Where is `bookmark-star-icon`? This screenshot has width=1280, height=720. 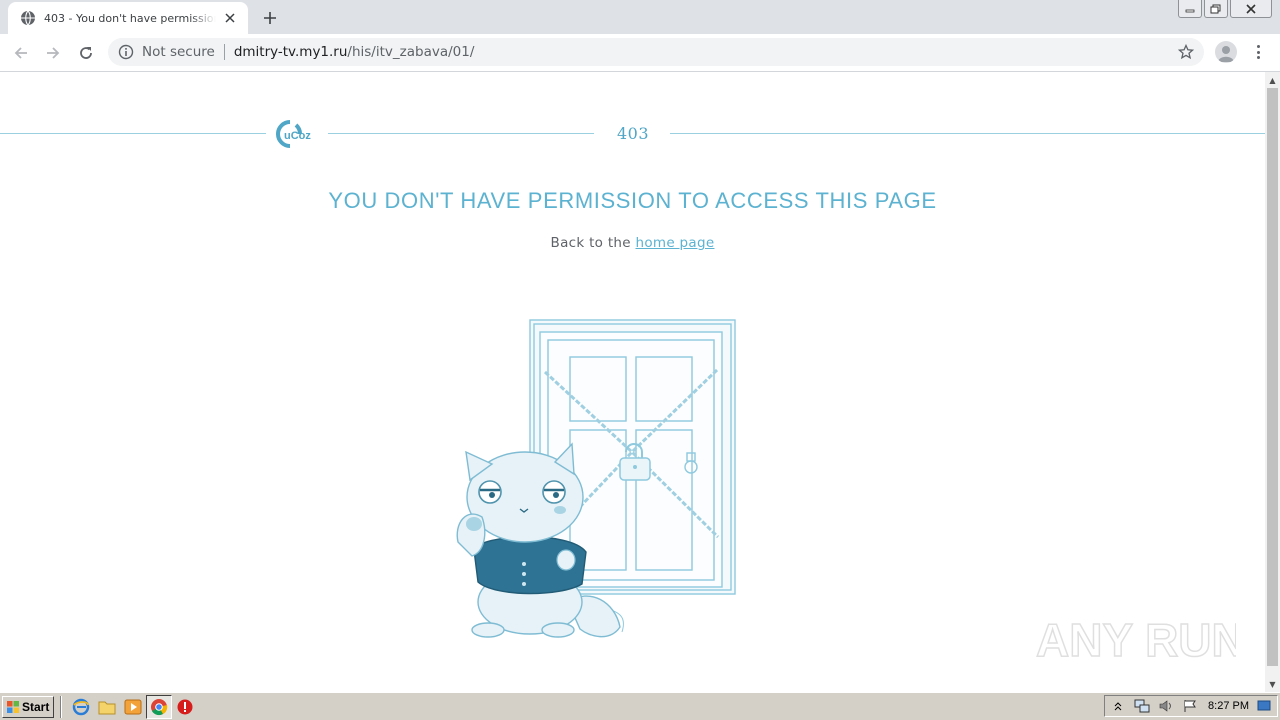
bookmark-star-icon is located at coordinates (1186, 52).